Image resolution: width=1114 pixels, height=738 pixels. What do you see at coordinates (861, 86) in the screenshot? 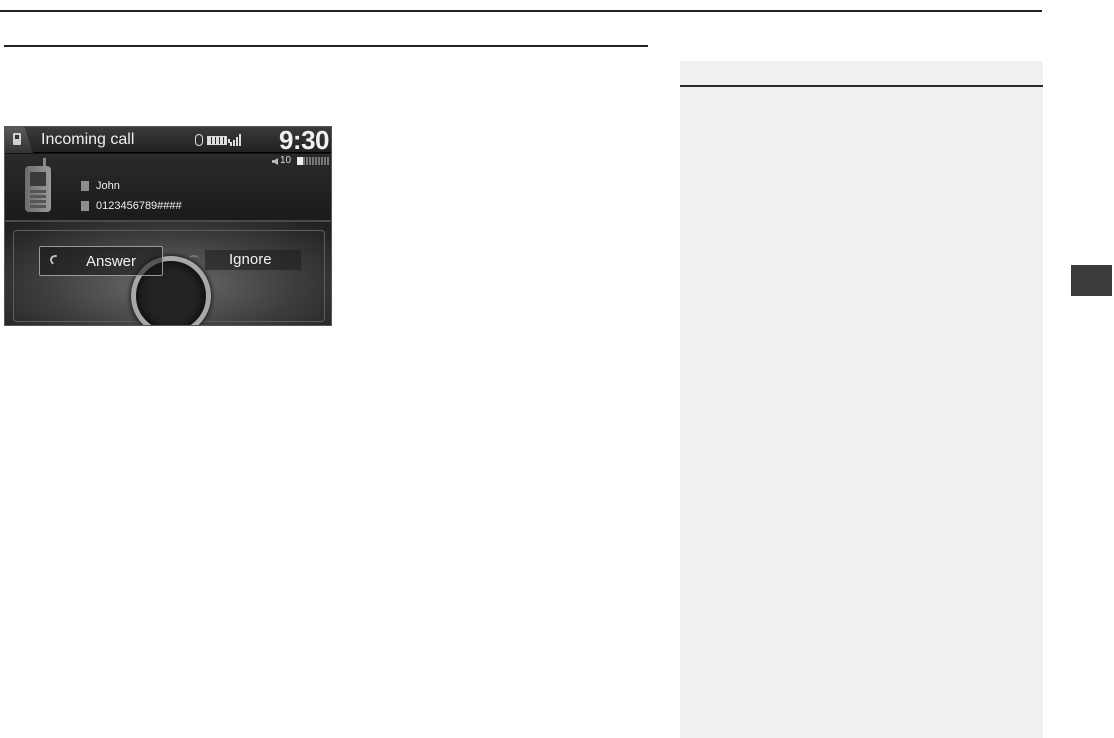
I see `side-panel-divider` at bounding box center [861, 86].